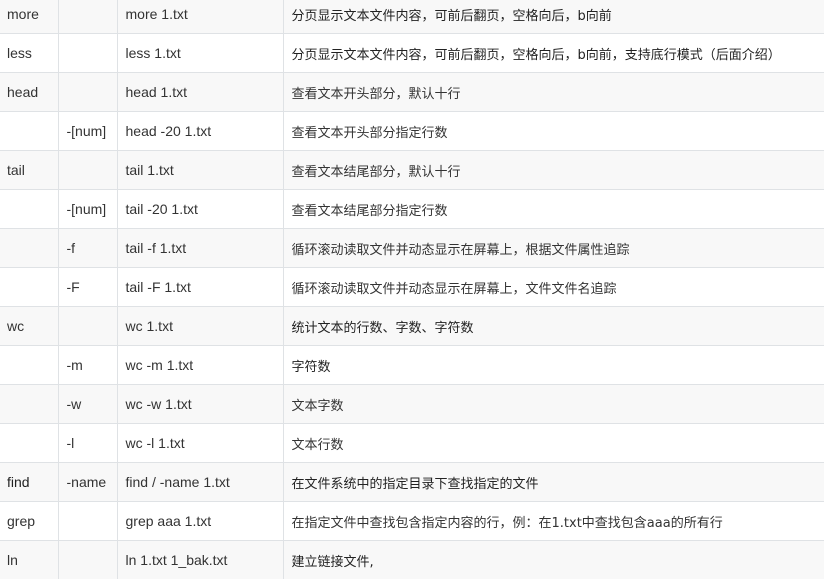 Image resolution: width=824 pixels, height=582 pixels. What do you see at coordinates (200, 482) in the screenshot?
I see `example-cell: find / -name 1.txt` at bounding box center [200, 482].